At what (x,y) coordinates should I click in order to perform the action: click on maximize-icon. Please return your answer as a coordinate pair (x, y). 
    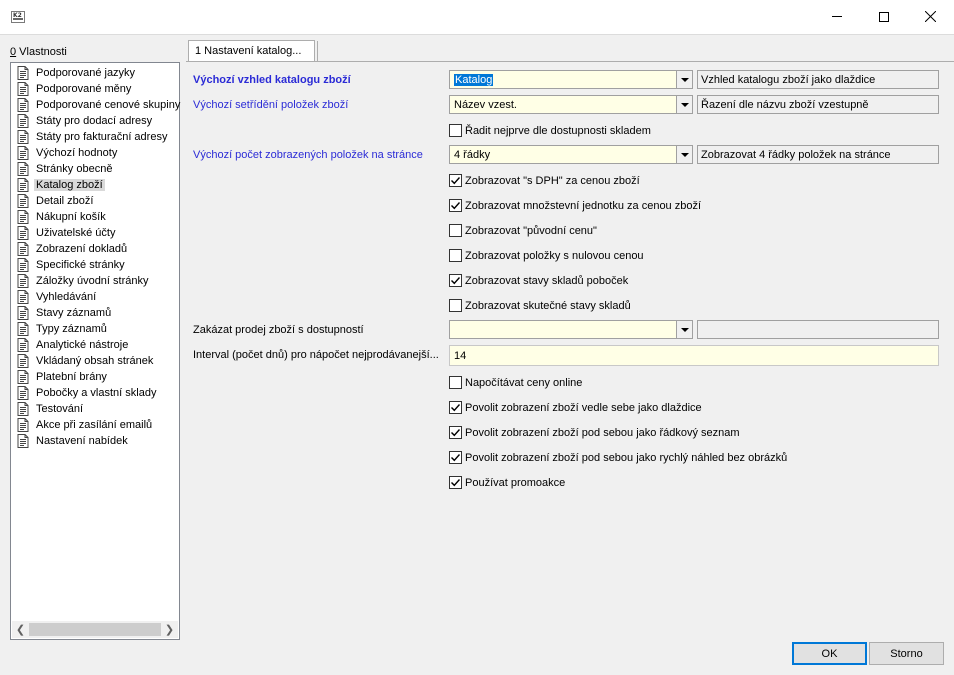
    Looking at the image, I should click on (884, 16).